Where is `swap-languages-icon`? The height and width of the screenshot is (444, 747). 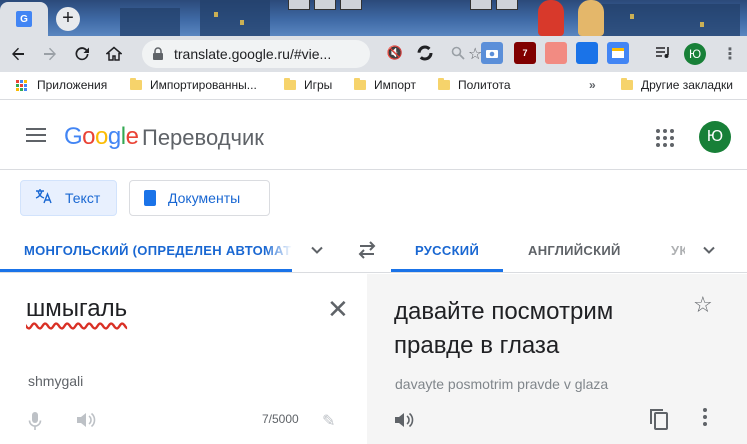
swap-languages-icon is located at coordinates (367, 250).